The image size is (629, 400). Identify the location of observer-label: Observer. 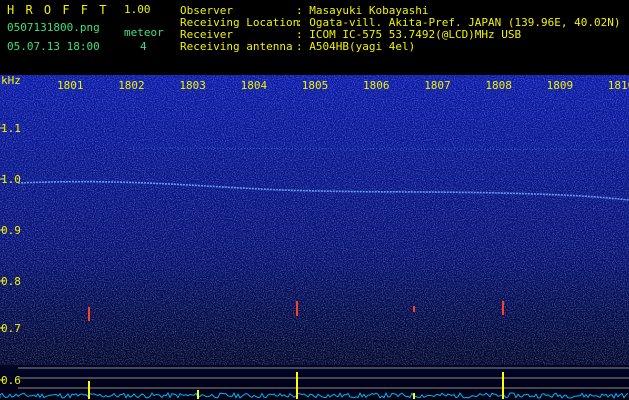
(206, 10).